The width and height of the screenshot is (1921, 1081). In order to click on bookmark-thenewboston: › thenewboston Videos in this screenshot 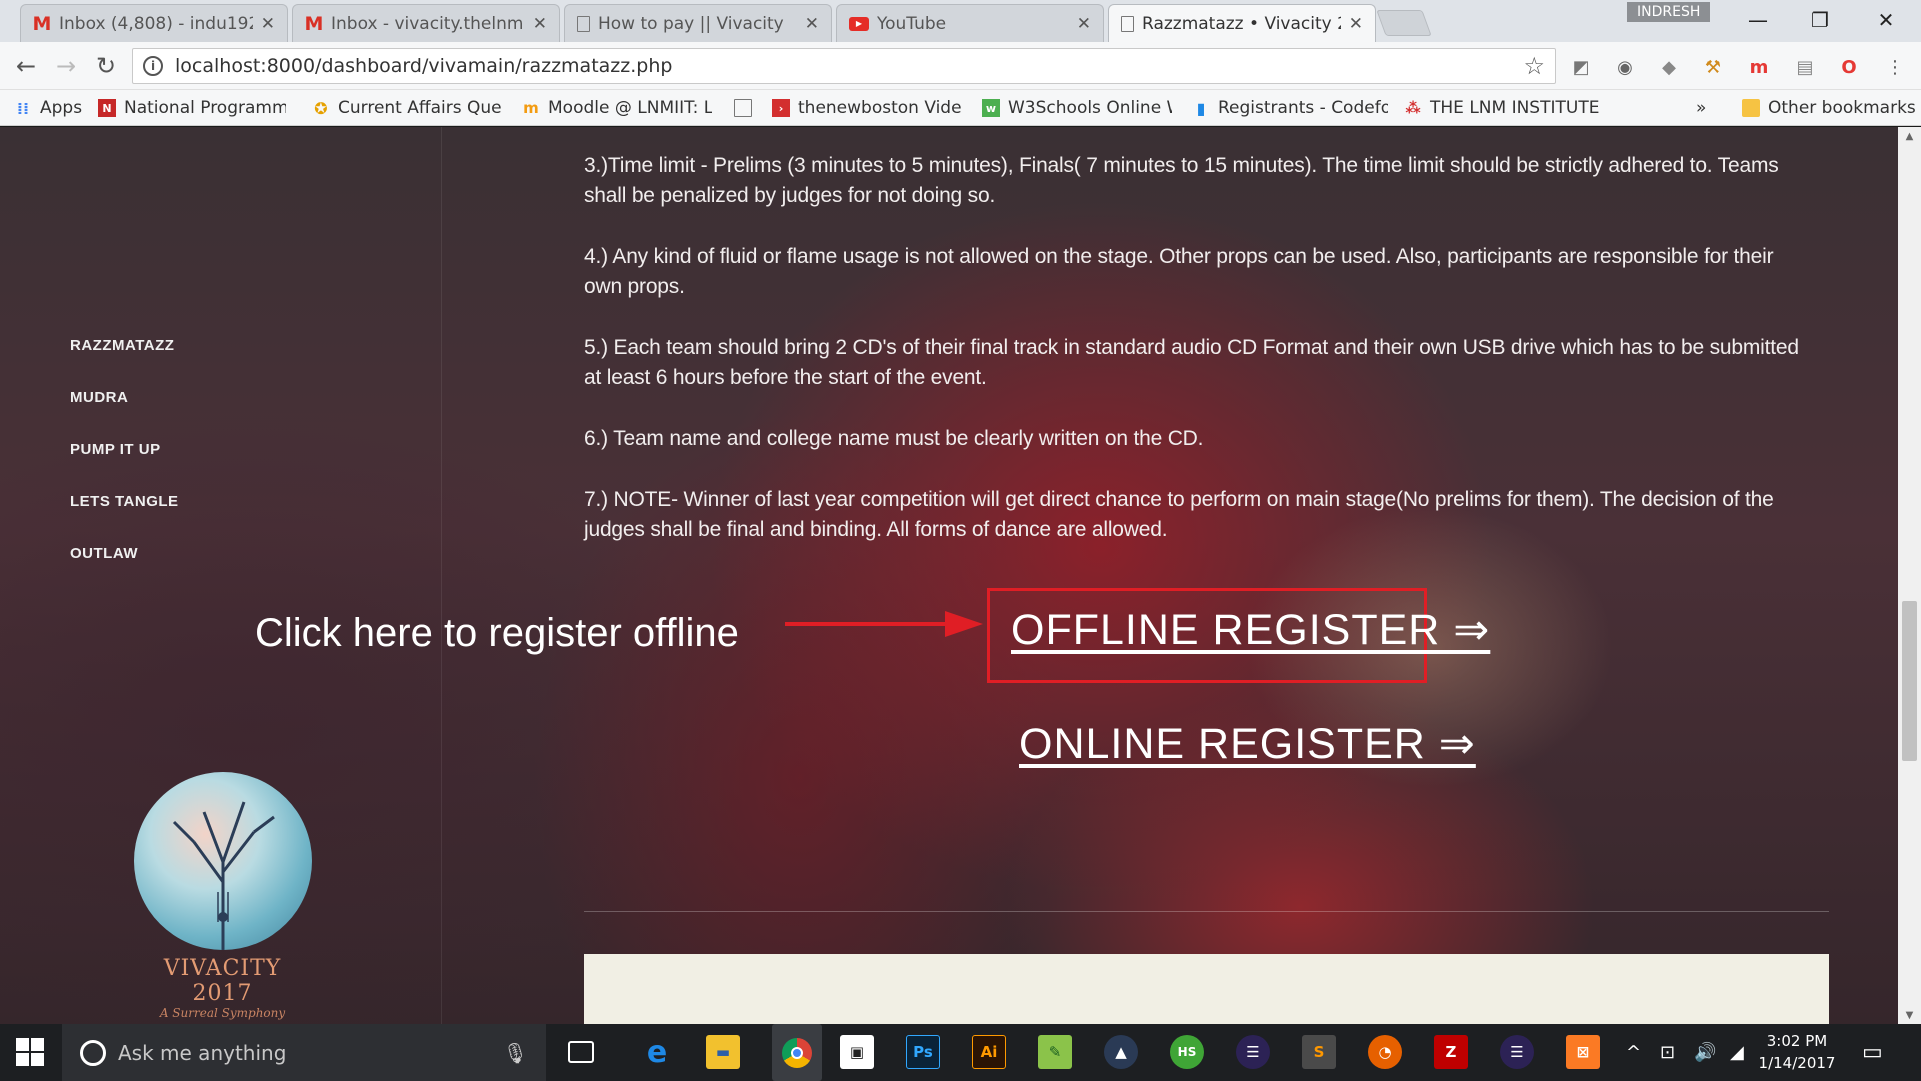, I will do `click(867, 108)`.